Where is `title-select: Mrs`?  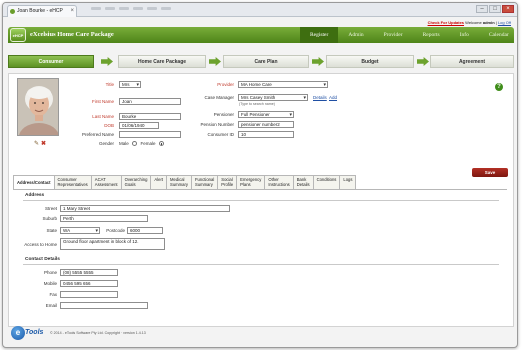
title-select: Mrs is located at coordinates (130, 84).